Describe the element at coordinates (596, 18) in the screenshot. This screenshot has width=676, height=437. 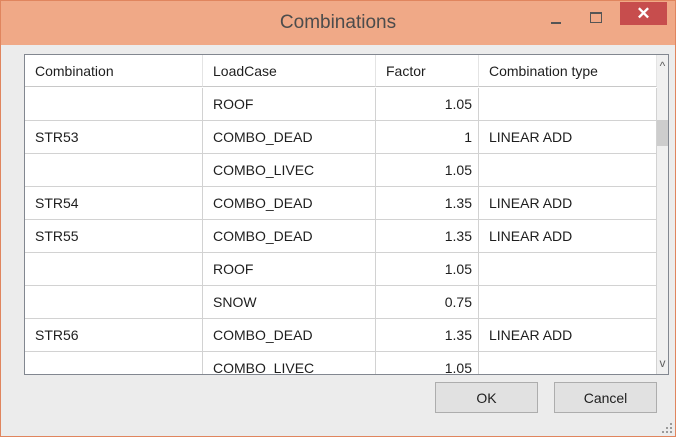
I see `maximize-button` at that location.